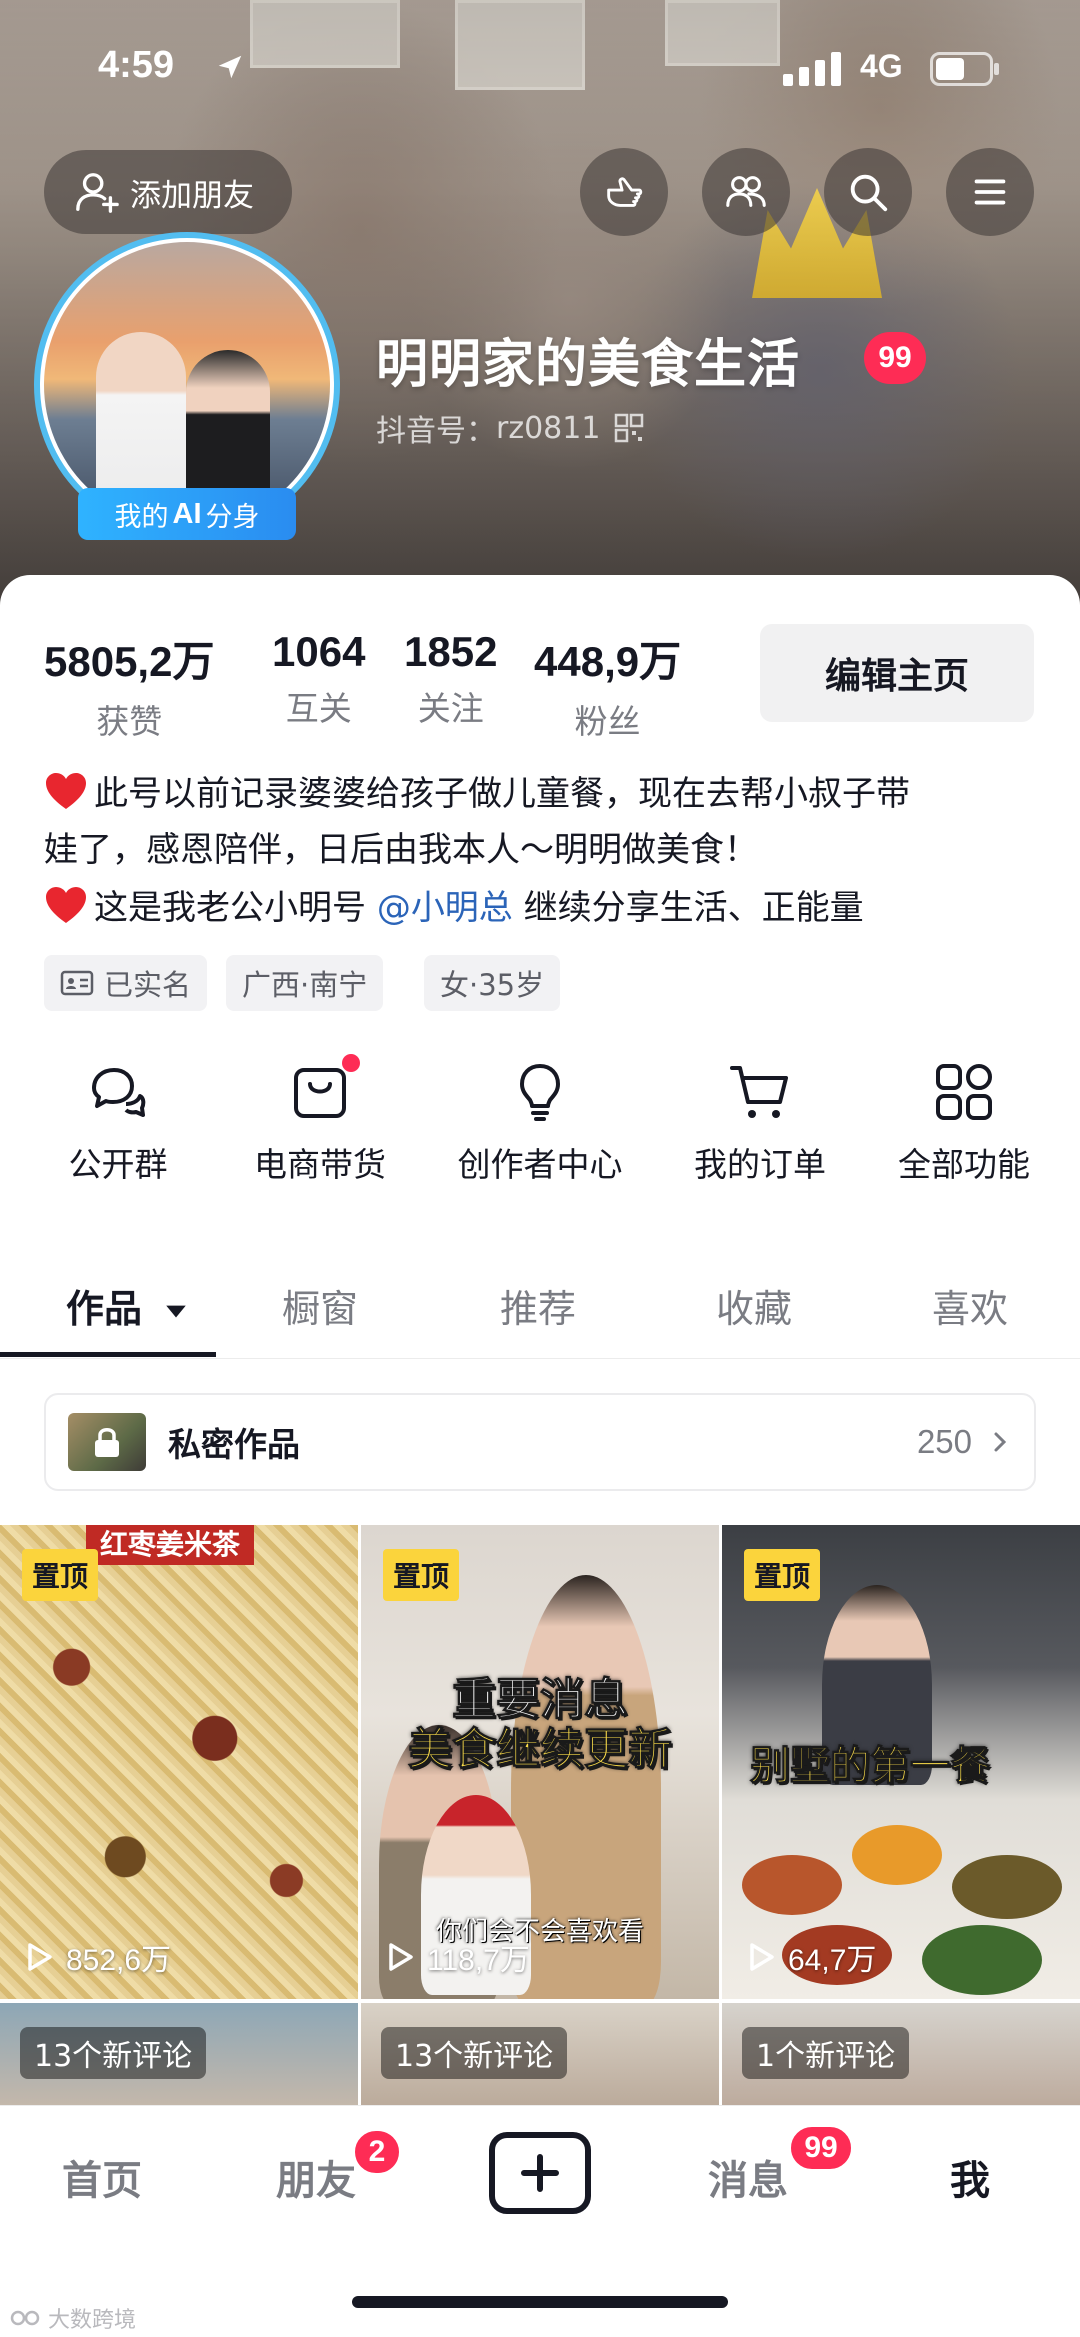  Describe the element at coordinates (760, 1123) in the screenshot. I see `shortcut-my-orders: 我的订单` at that location.